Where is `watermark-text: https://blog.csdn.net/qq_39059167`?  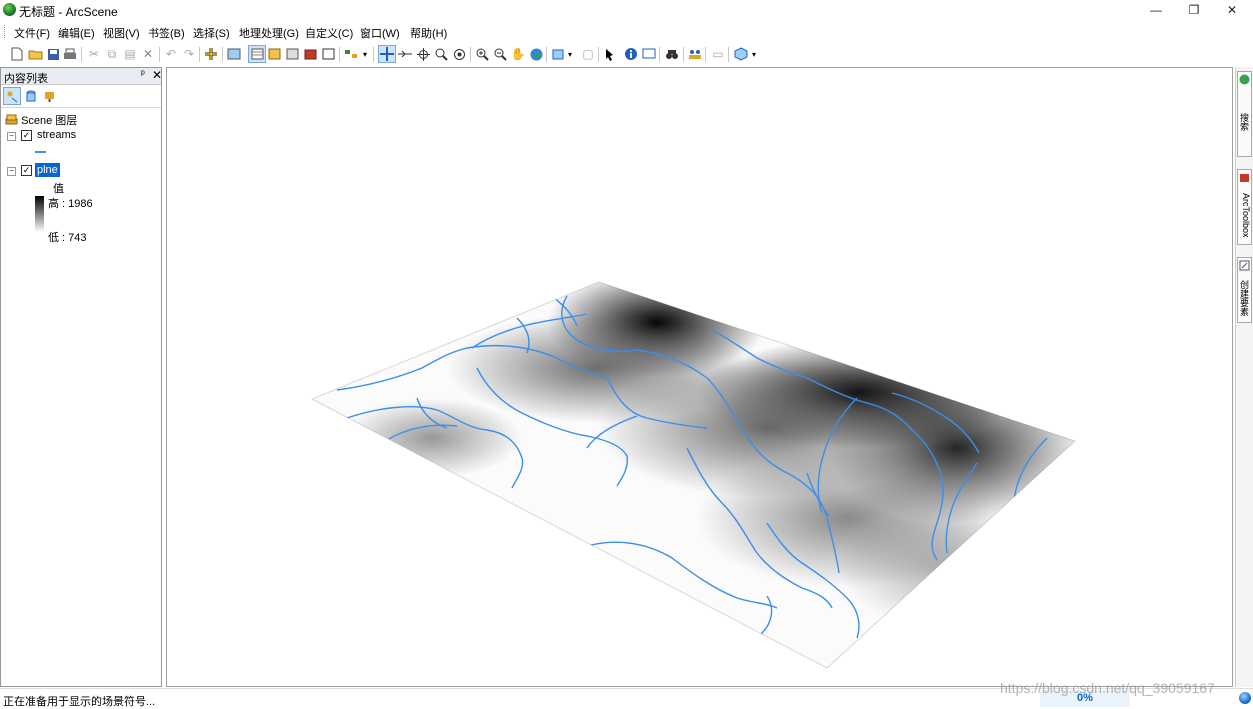 watermark-text: https://blog.csdn.net/qq_39059167 is located at coordinates (1107, 688).